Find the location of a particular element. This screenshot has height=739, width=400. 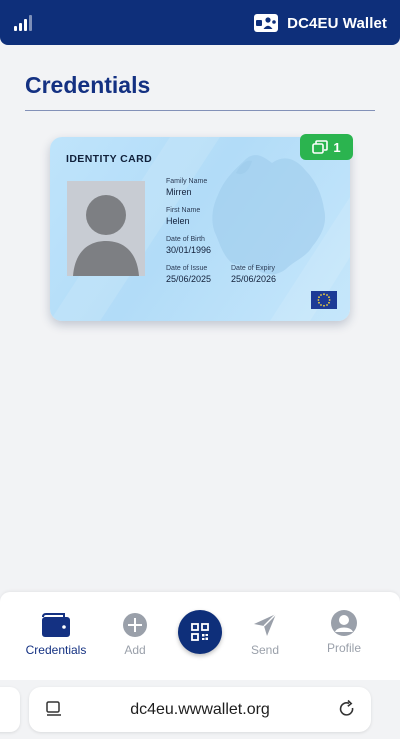

title-divider is located at coordinates (200, 110).